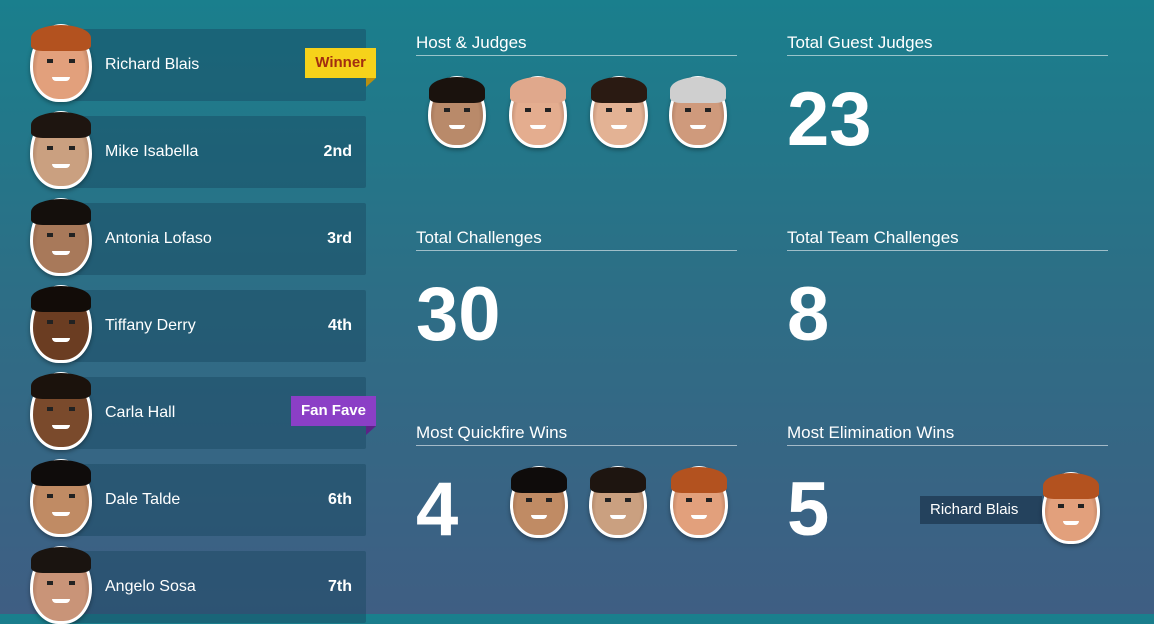 The width and height of the screenshot is (1154, 624). What do you see at coordinates (152, 151) in the screenshot?
I see `contestant-name: Mike Isabella` at bounding box center [152, 151].